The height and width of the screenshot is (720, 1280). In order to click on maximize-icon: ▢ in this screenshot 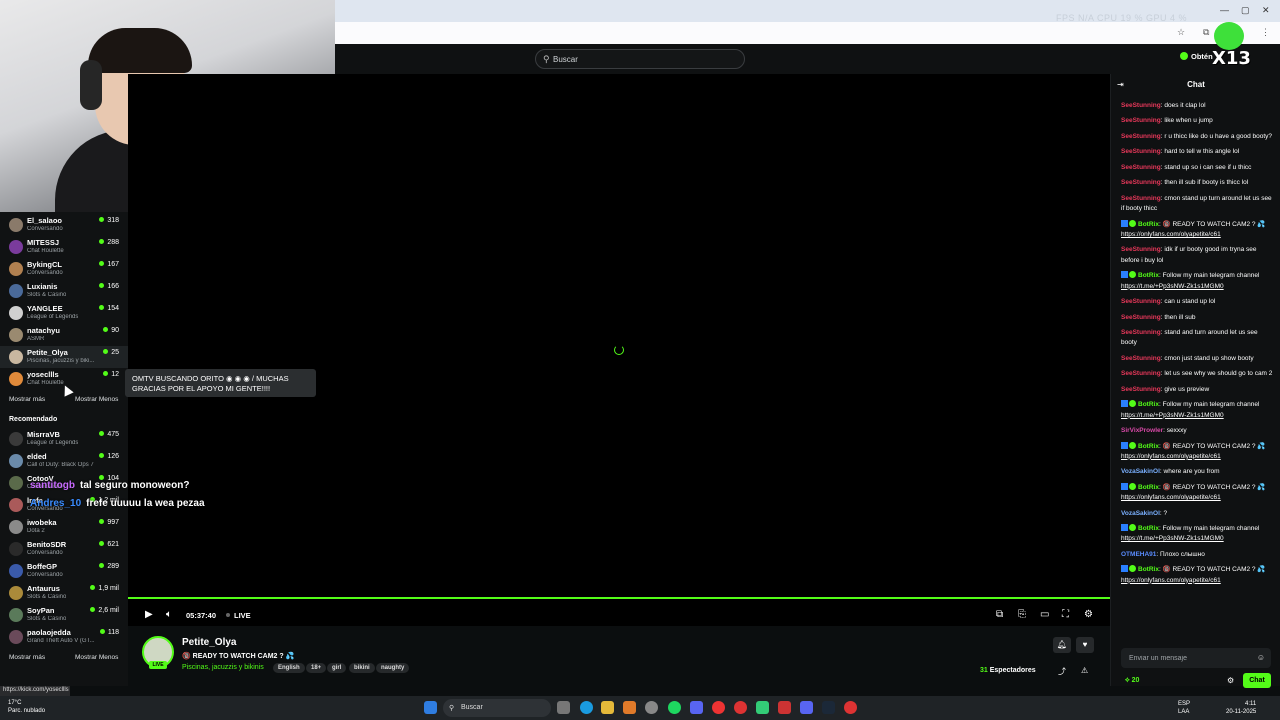, I will do `click(1245, 10)`.